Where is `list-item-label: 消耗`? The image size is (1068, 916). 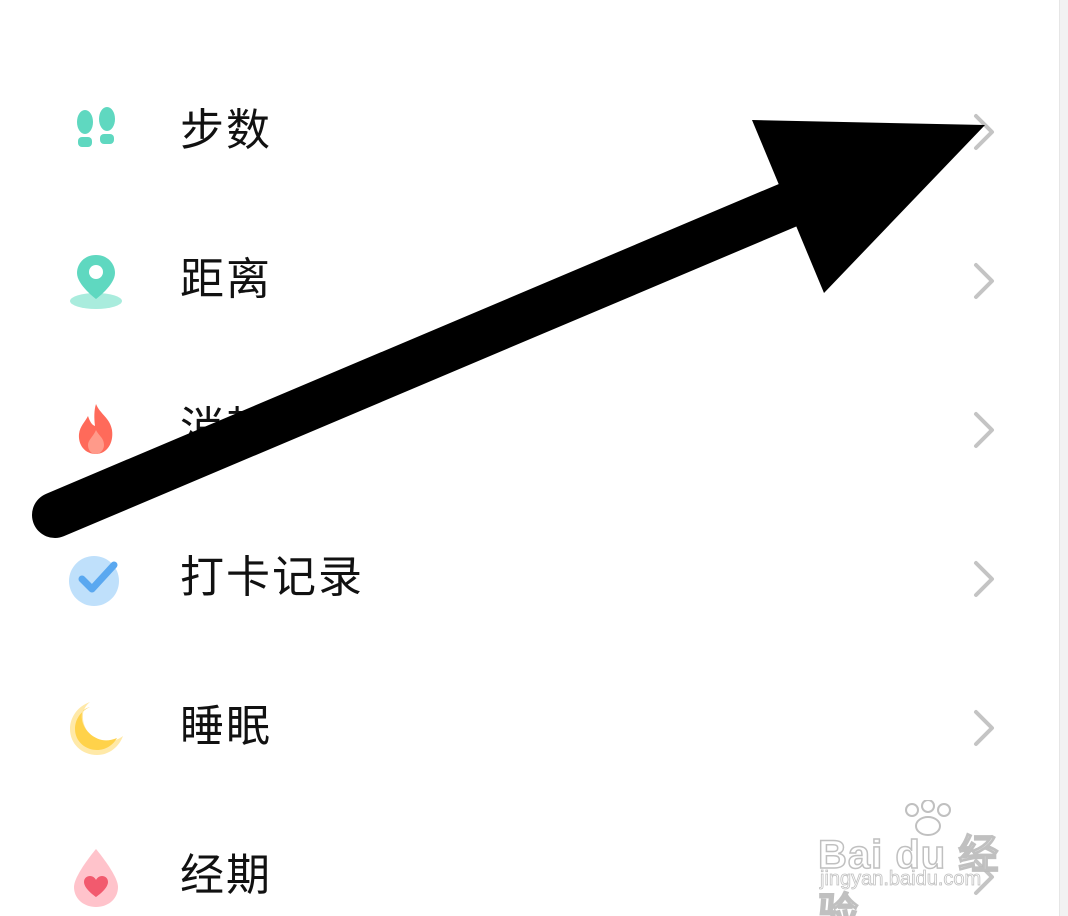 list-item-label: 消耗 is located at coordinates (226, 428).